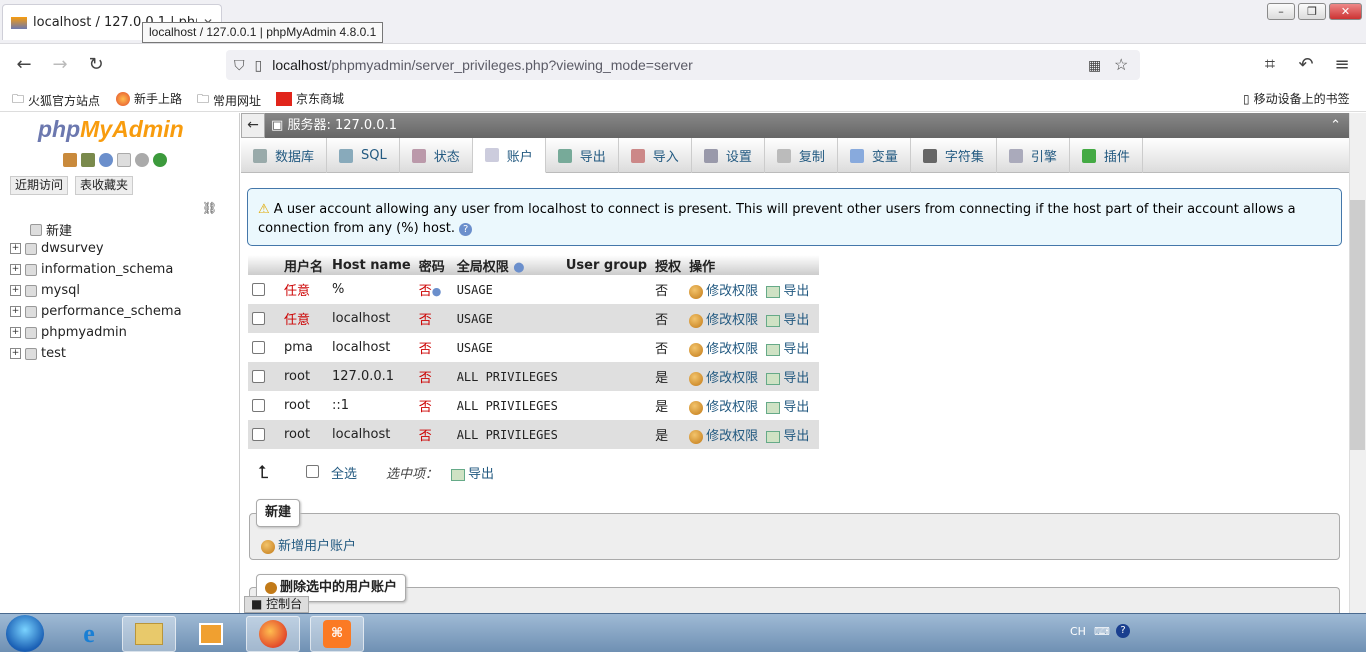  What do you see at coordinates (308, 544) in the screenshot?
I see `add-user-account-link: 新增用户账户` at bounding box center [308, 544].